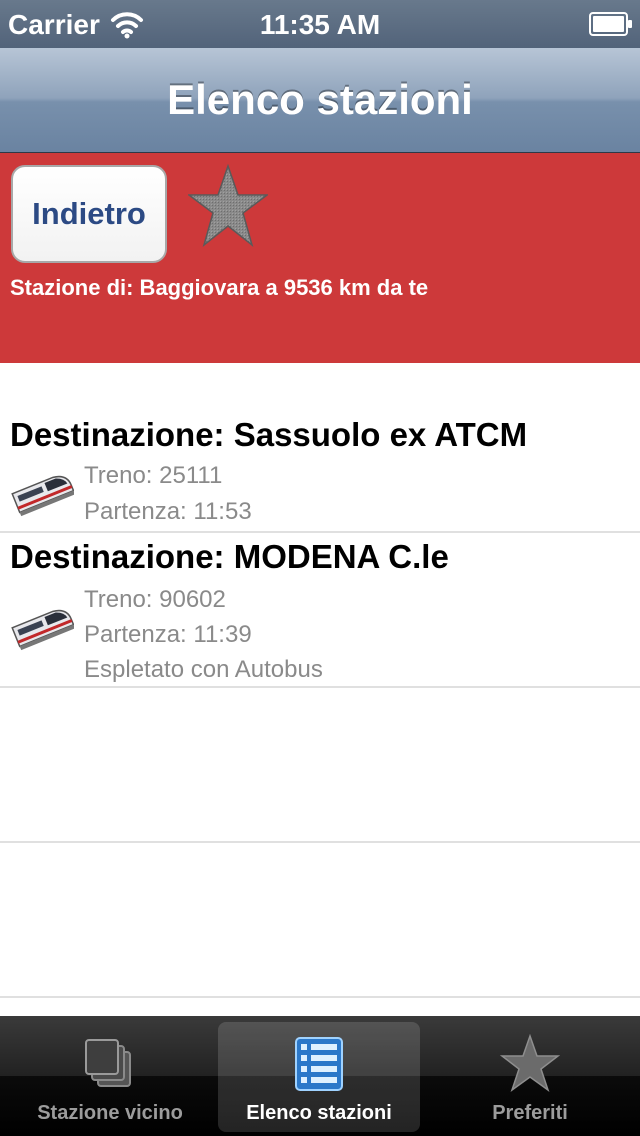 The image size is (640, 1136). I want to click on tab-label: Preferiti, so click(530, 1113).